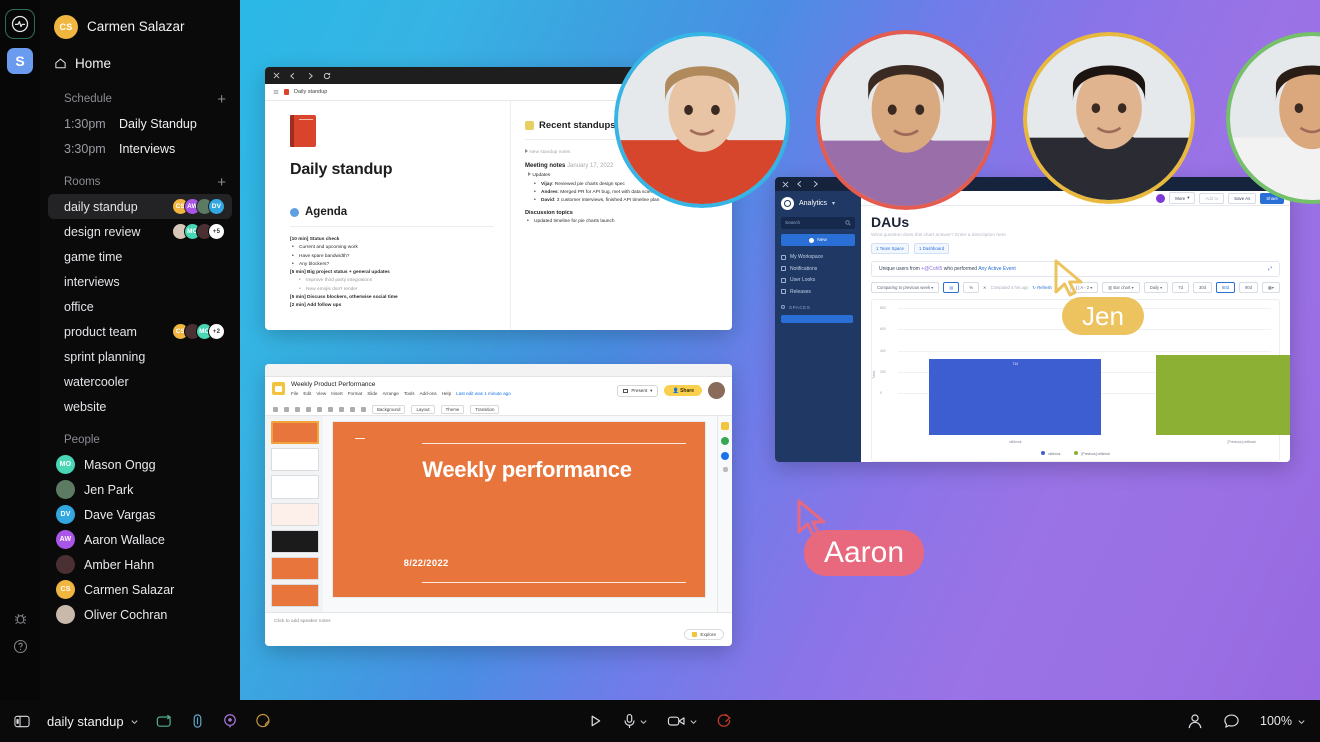  Describe the element at coordinates (818, 240) in the screenshot. I see `new-button: New` at that location.